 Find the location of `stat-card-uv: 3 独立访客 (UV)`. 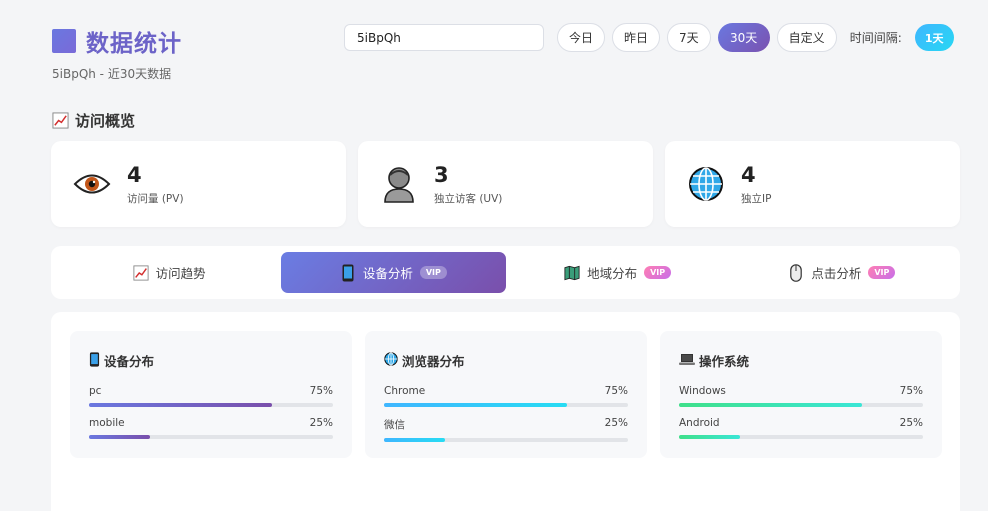

stat-card-uv: 3 独立访客 (UV) is located at coordinates (505, 184).